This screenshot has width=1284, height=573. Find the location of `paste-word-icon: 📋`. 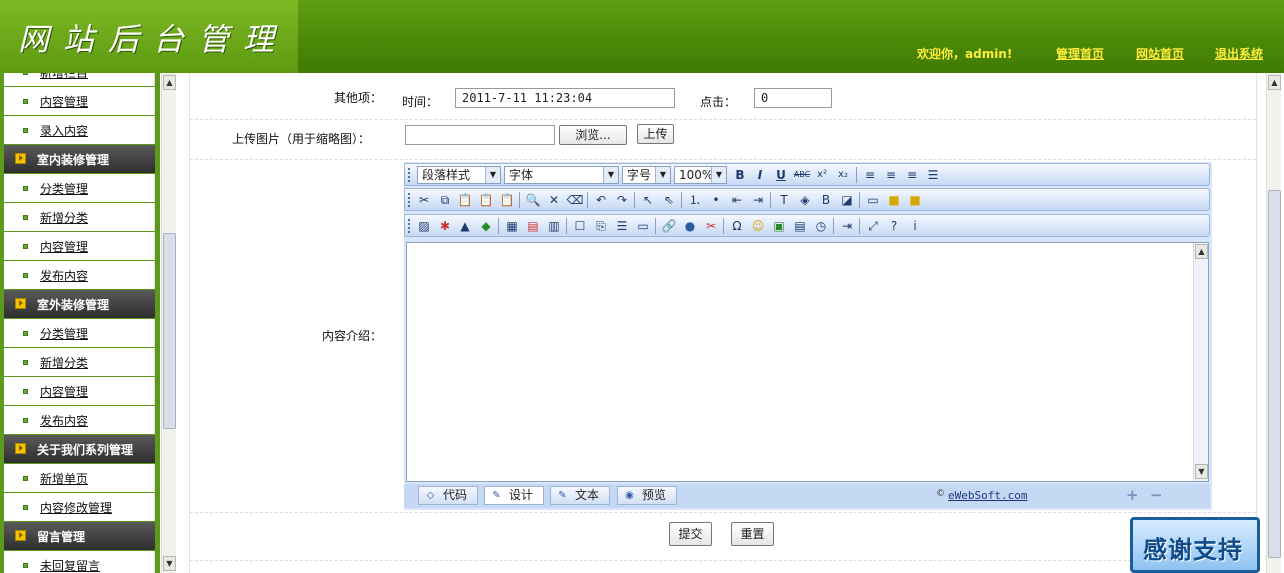

paste-word-icon: 📋 is located at coordinates (507, 200).